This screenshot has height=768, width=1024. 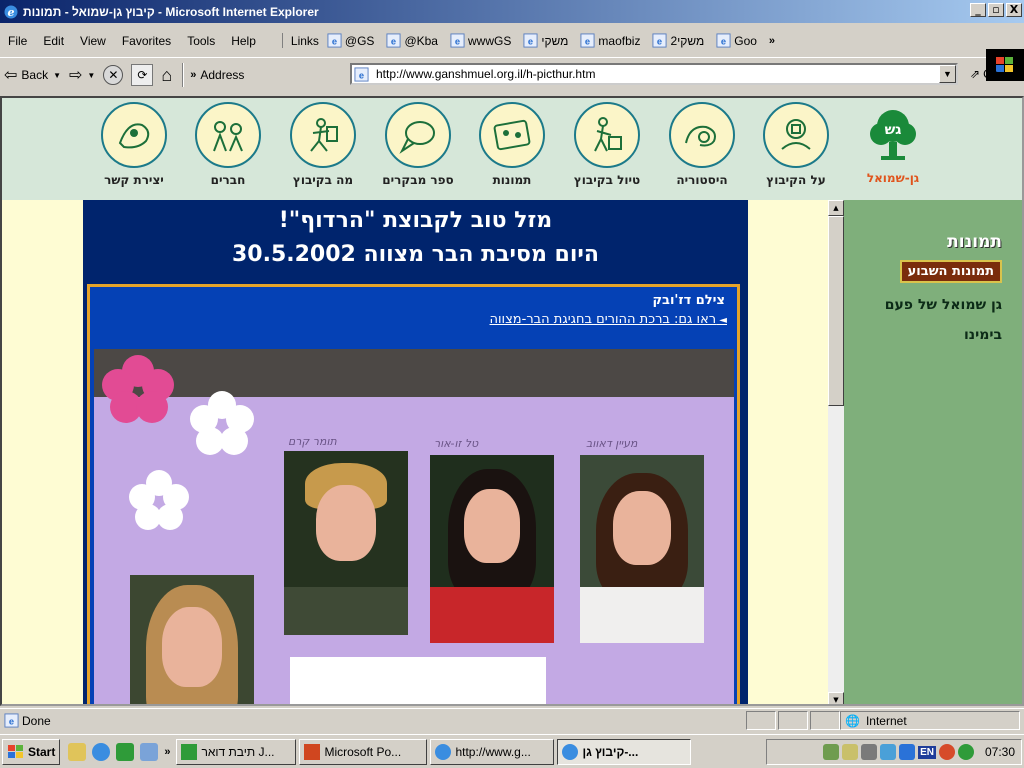 I want to click on quick-launch: », so click(x=122, y=751).